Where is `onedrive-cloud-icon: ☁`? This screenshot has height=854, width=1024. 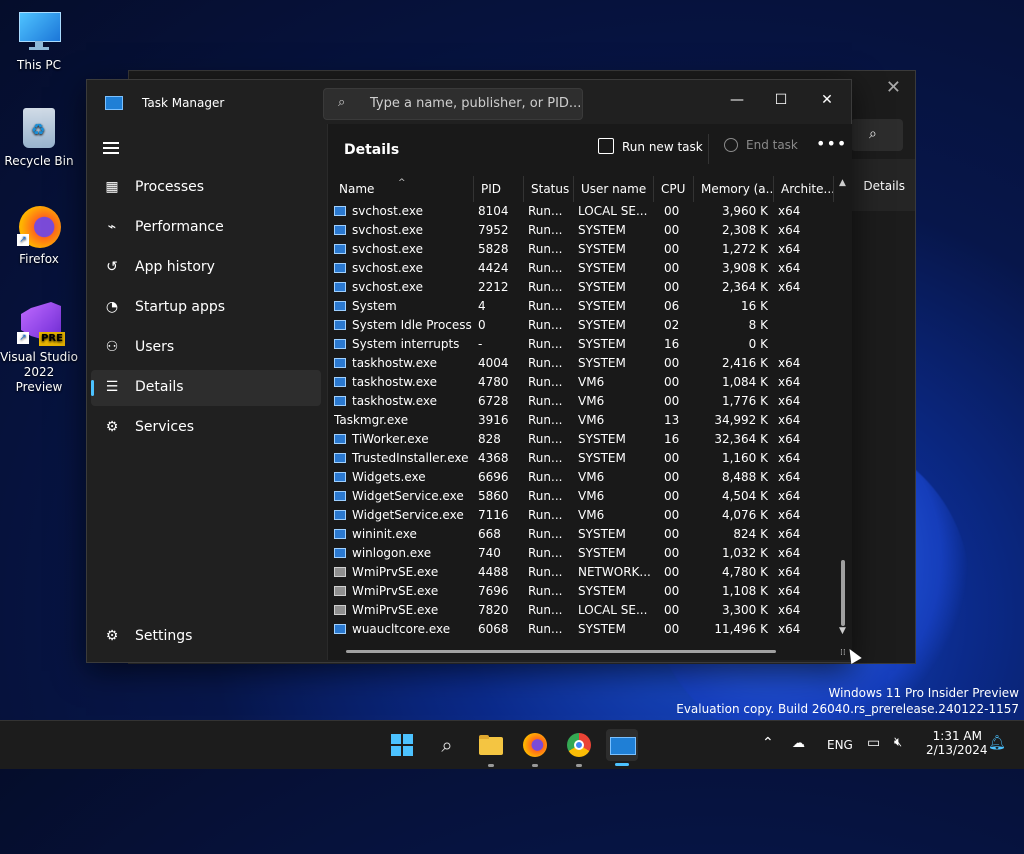
onedrive-cloud-icon: ☁ is located at coordinates (798, 743).